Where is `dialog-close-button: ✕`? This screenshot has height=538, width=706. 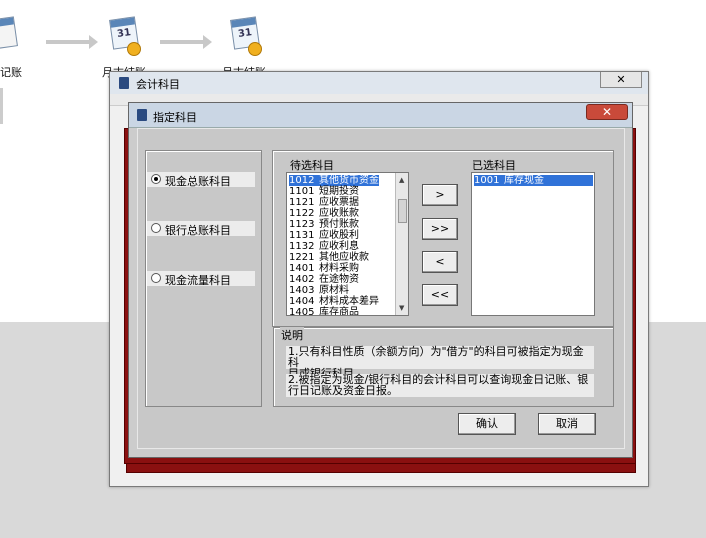
dialog-close-button: ✕ is located at coordinates (607, 112).